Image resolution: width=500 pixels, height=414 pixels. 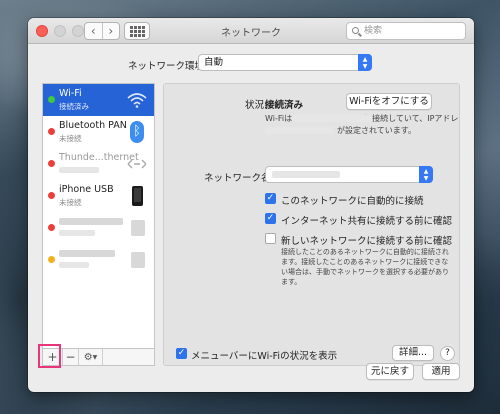 I want to click on location-select: 自動 ▲ ▼, so click(x=285, y=62).